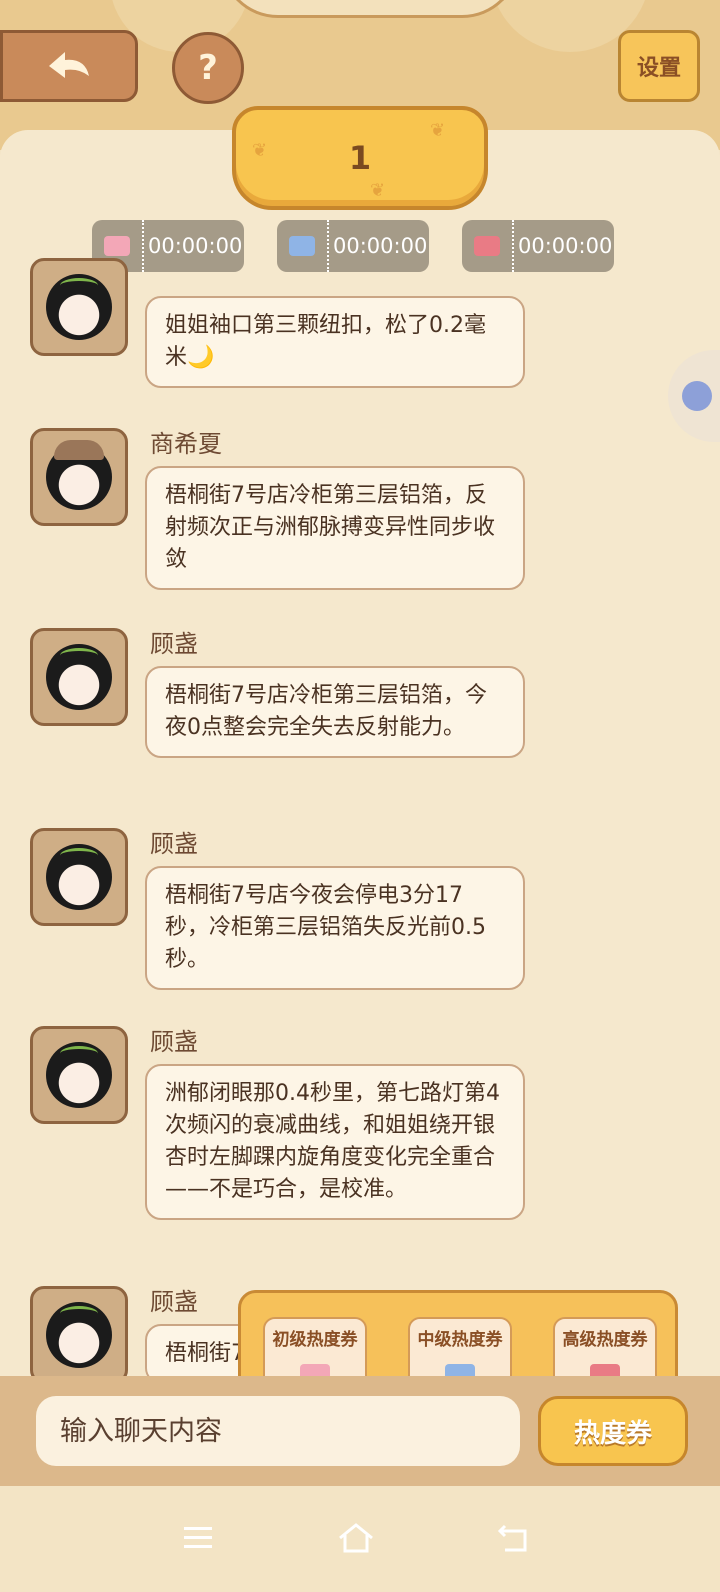  Describe the element at coordinates (659, 66) in the screenshot. I see `settings-button: 设置` at that location.